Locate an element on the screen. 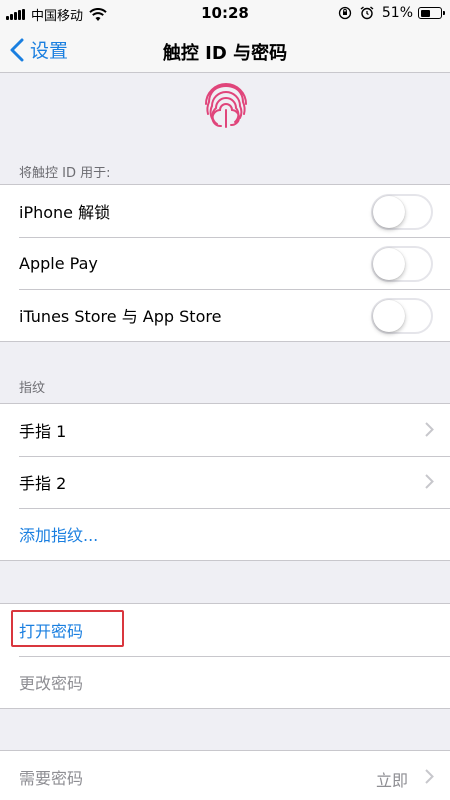  finger-2-label: 手指 2 is located at coordinates (43, 483).